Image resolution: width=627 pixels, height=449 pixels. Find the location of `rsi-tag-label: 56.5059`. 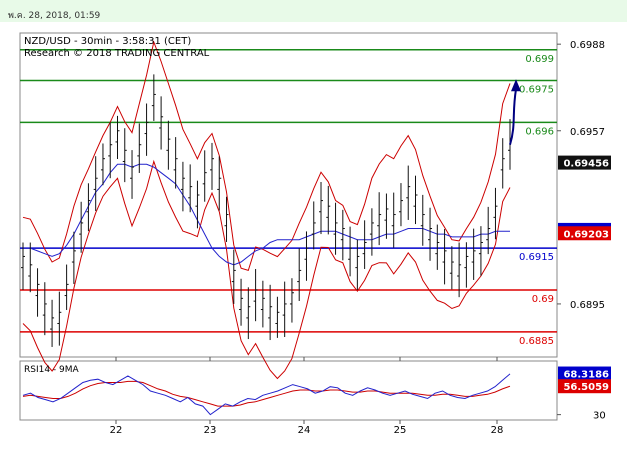

rsi-tag-label: 56.5059 is located at coordinates (586, 387).